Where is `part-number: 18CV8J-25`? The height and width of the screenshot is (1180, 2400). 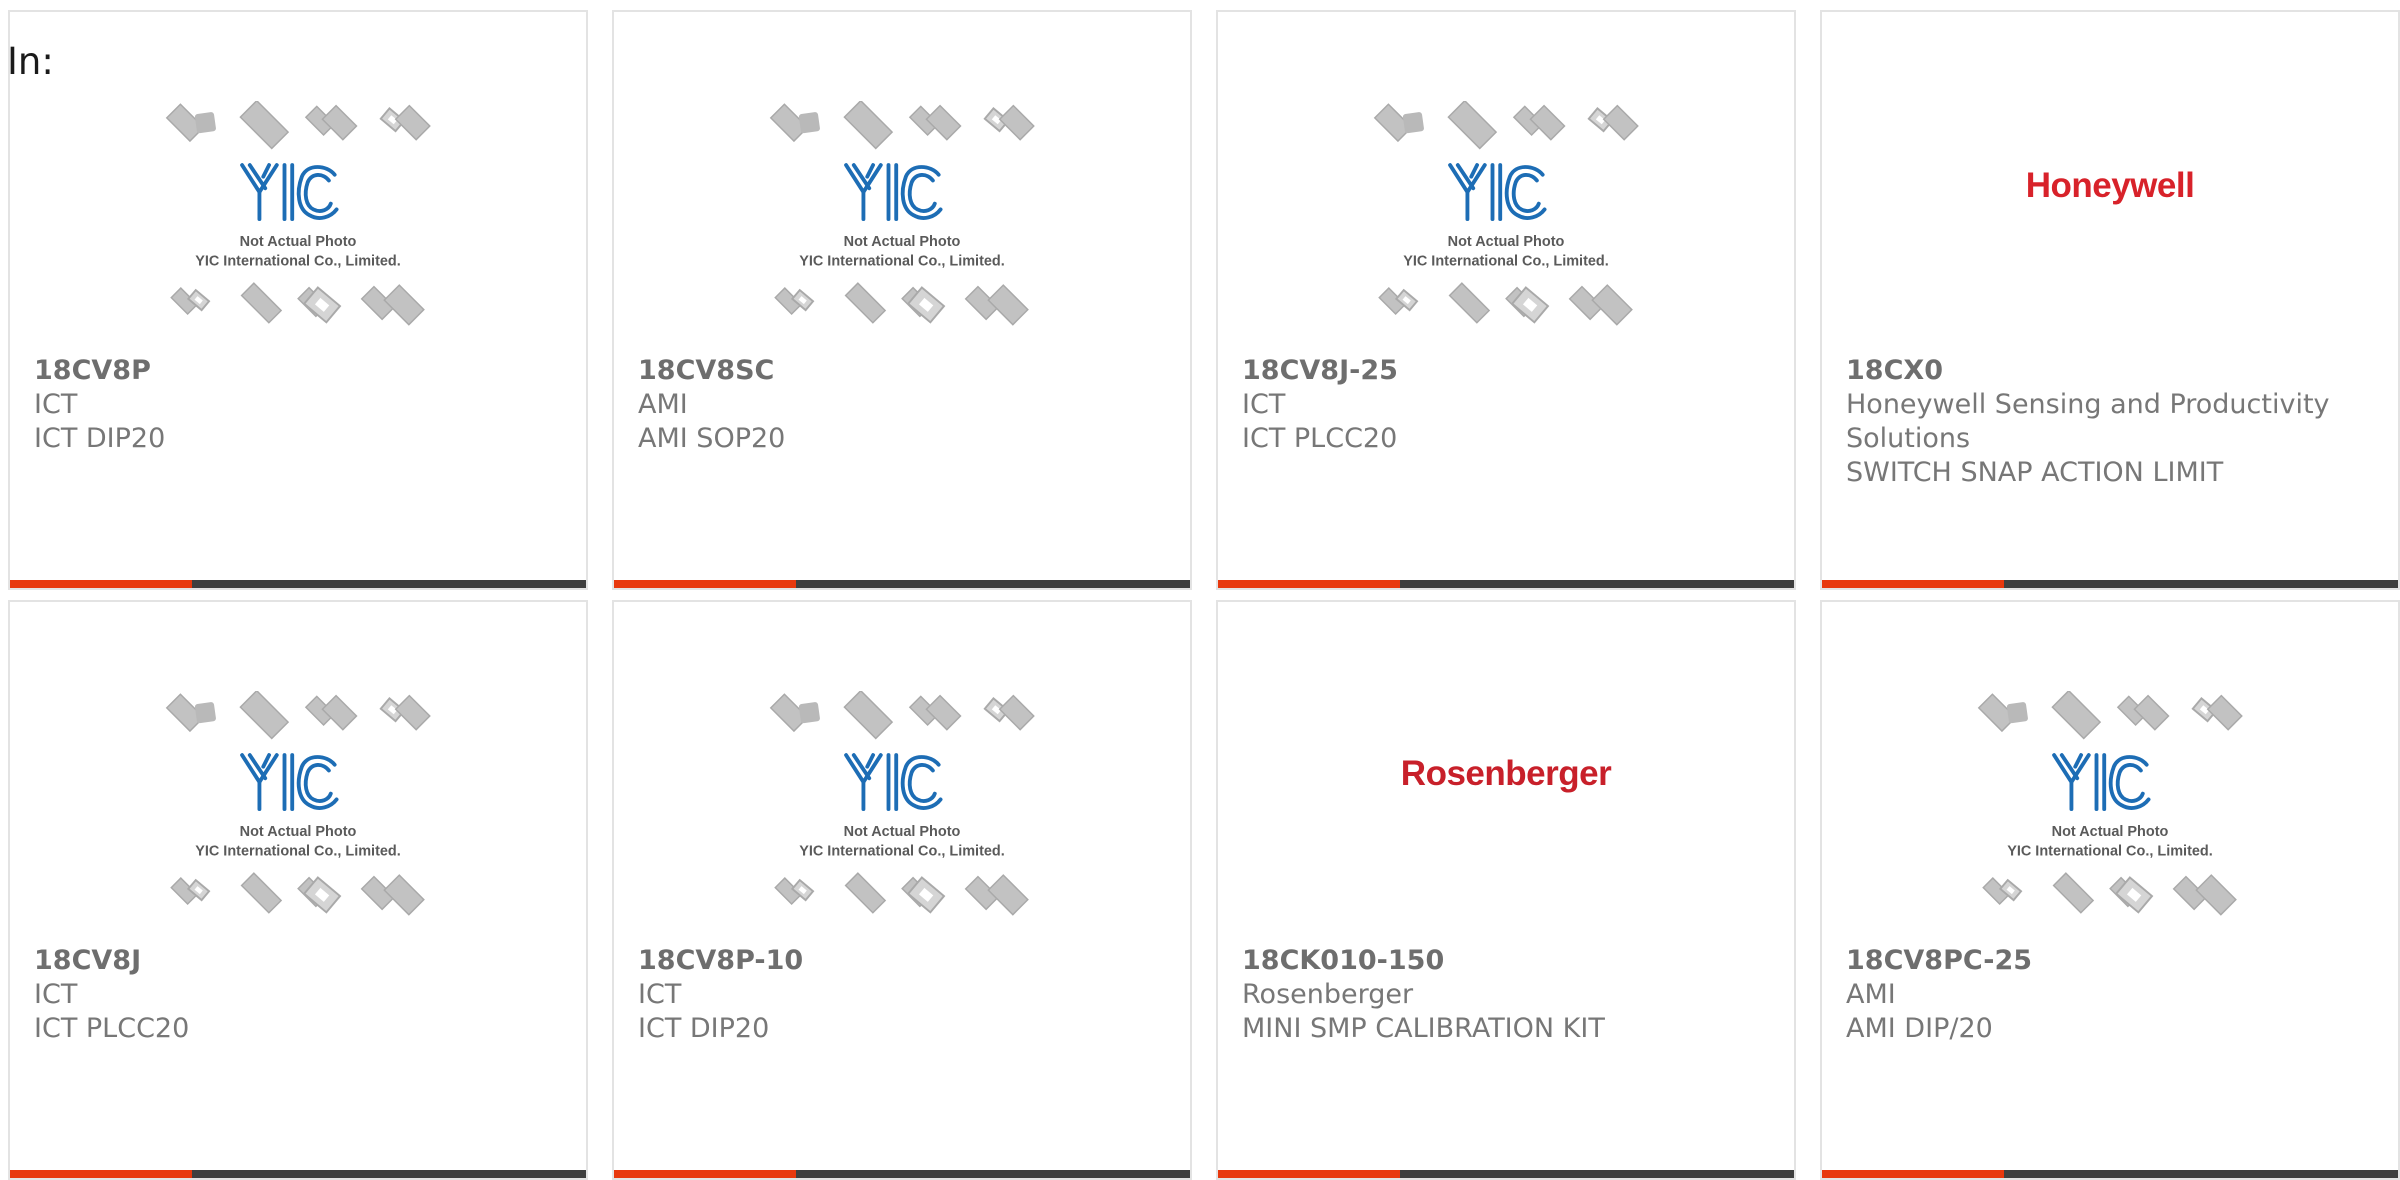
part-number: 18CV8J-25 is located at coordinates (1506, 371).